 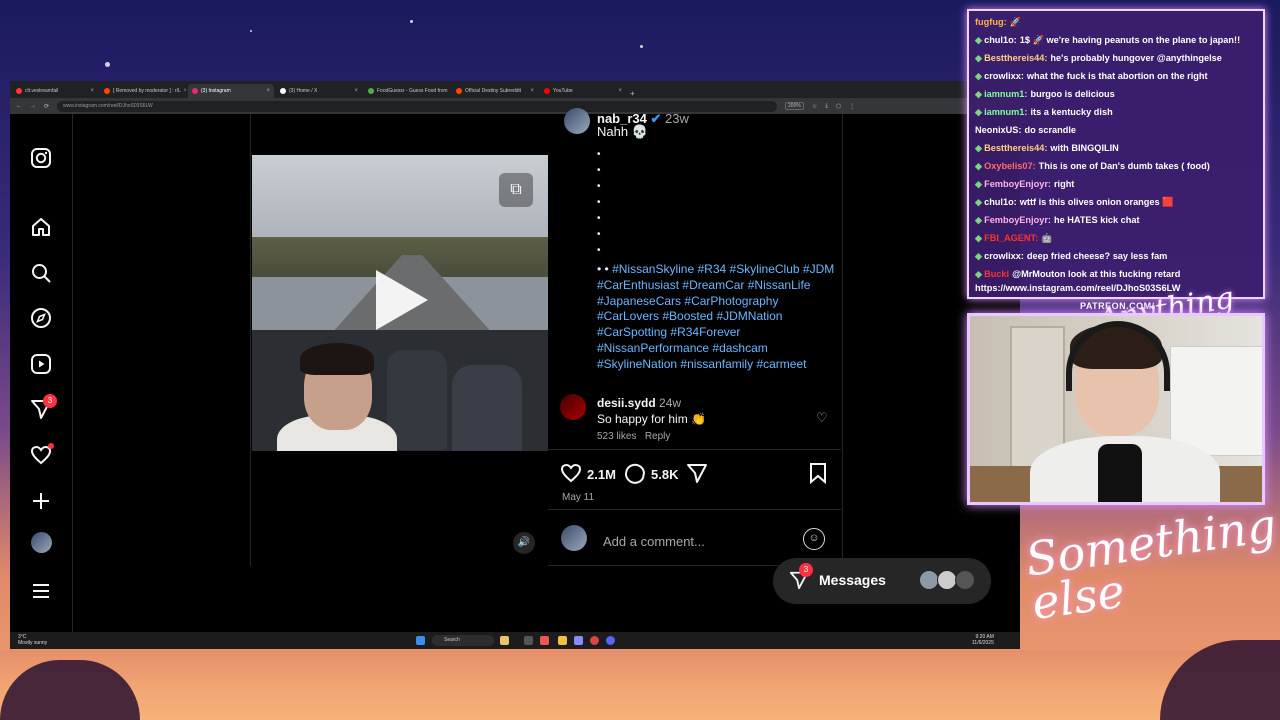 I want to click on explore-icon, so click(x=41, y=318).